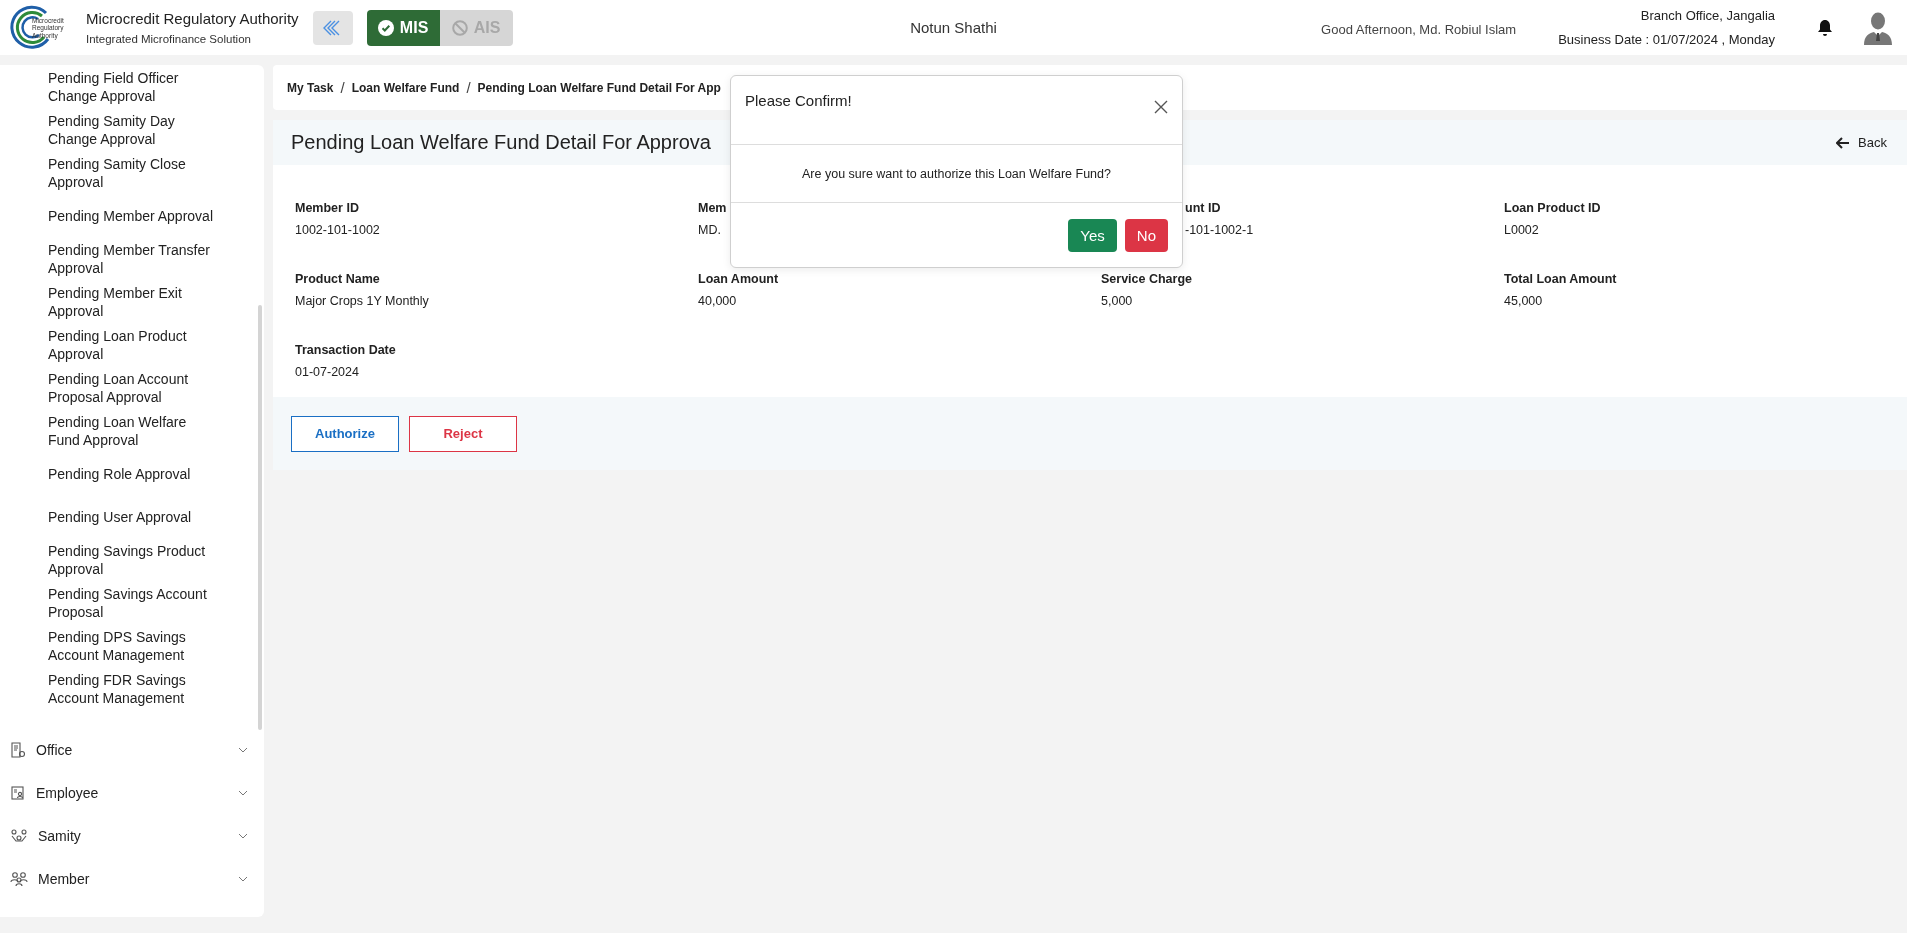 The height and width of the screenshot is (933, 1907). I want to click on sidebar-menu: Office, so click(132, 749).